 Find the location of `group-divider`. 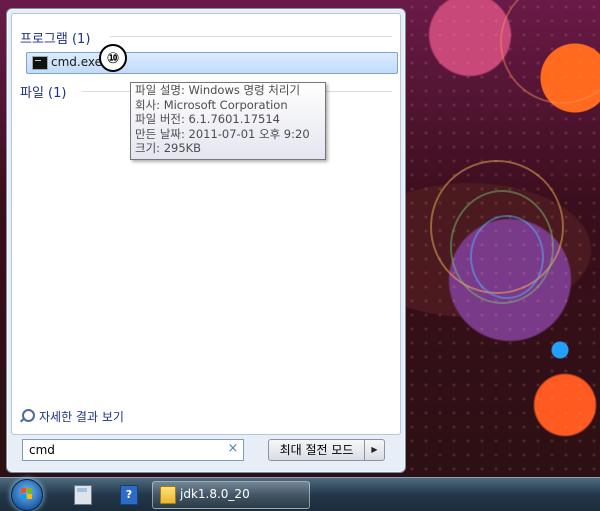

group-divider is located at coordinates (251, 36).